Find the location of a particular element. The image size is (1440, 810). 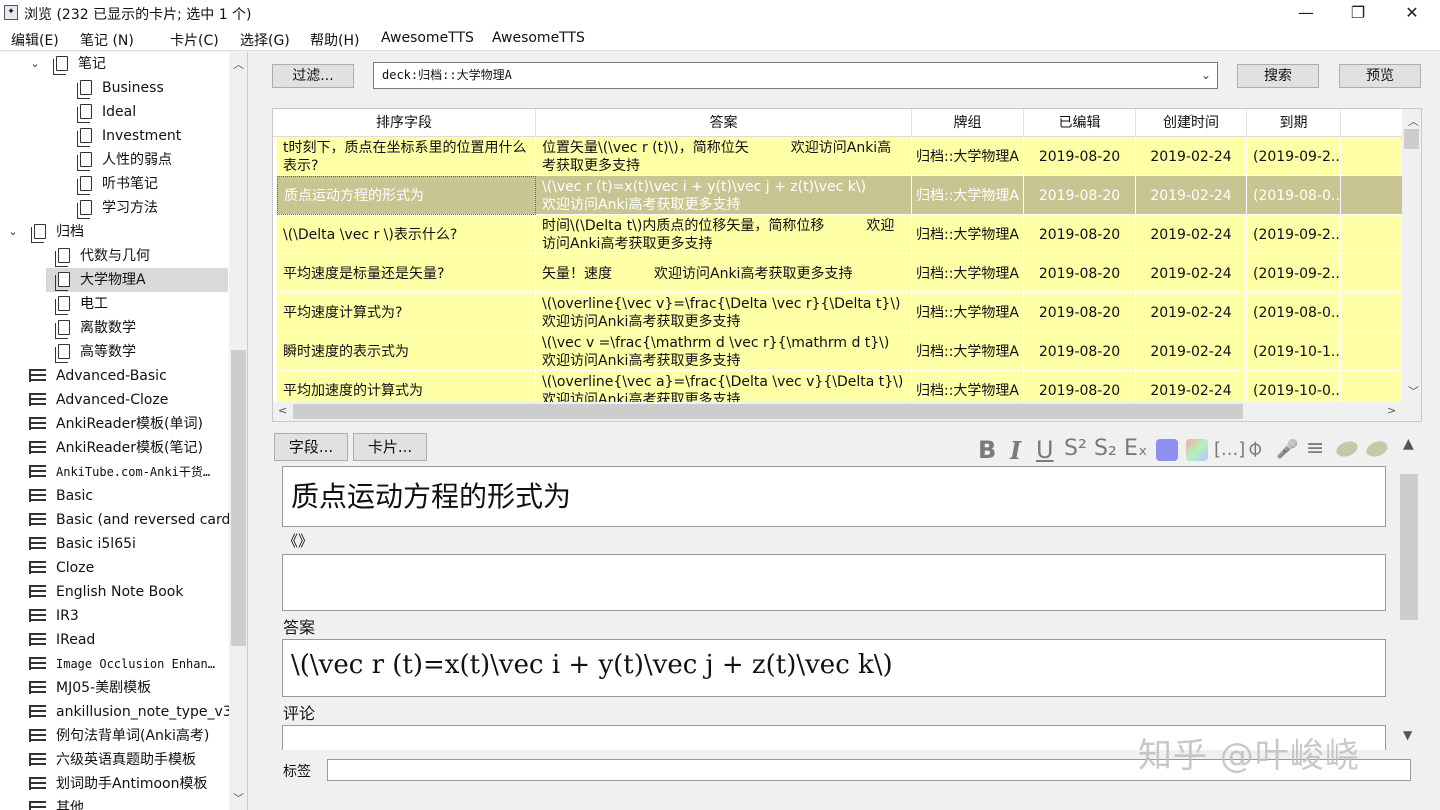

maximize-button: ❐ is located at coordinates (1358, 13).